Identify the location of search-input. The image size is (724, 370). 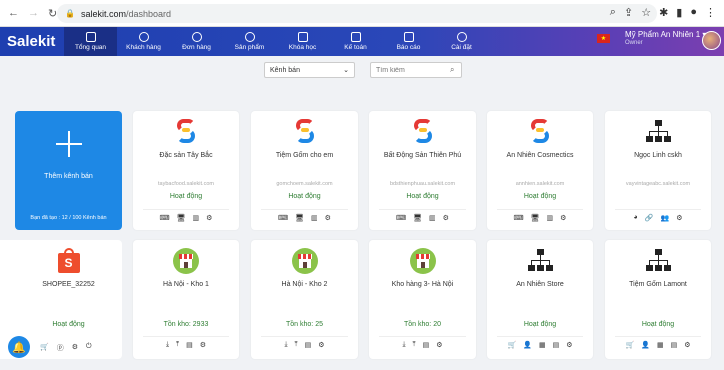
(413, 70).